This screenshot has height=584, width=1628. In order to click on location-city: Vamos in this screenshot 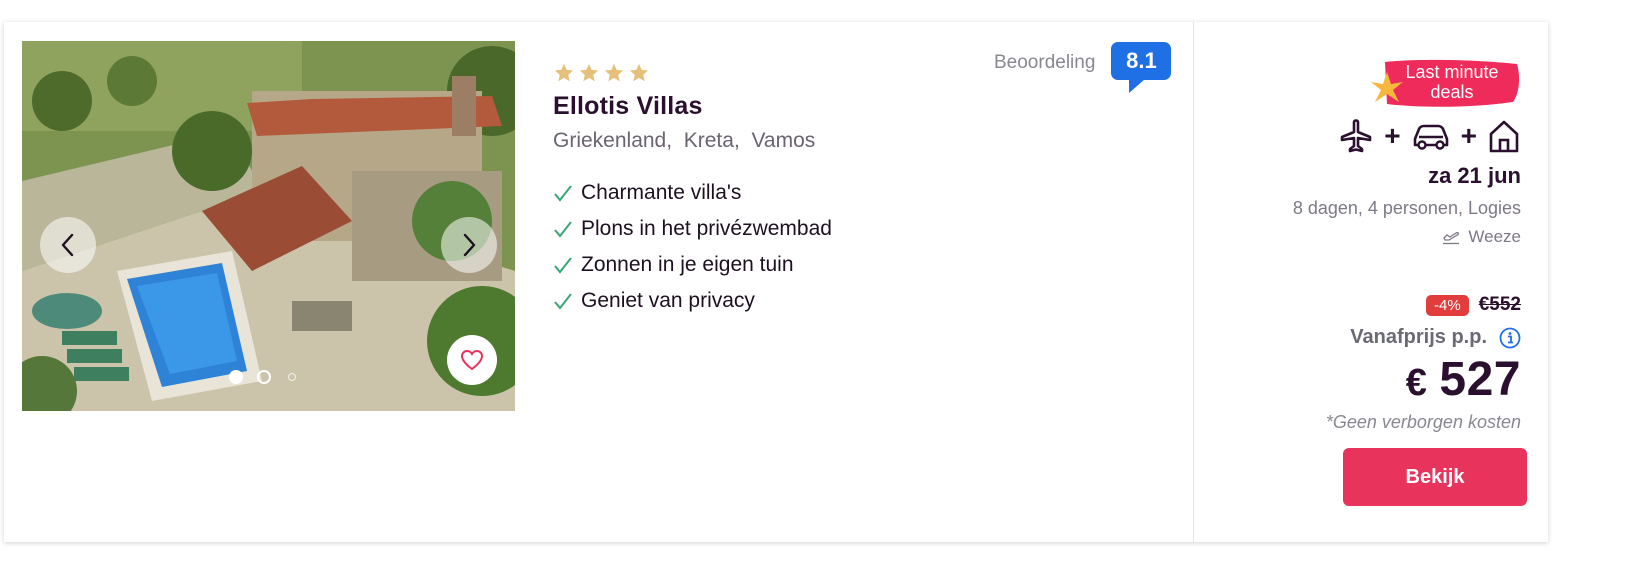, I will do `click(783, 140)`.